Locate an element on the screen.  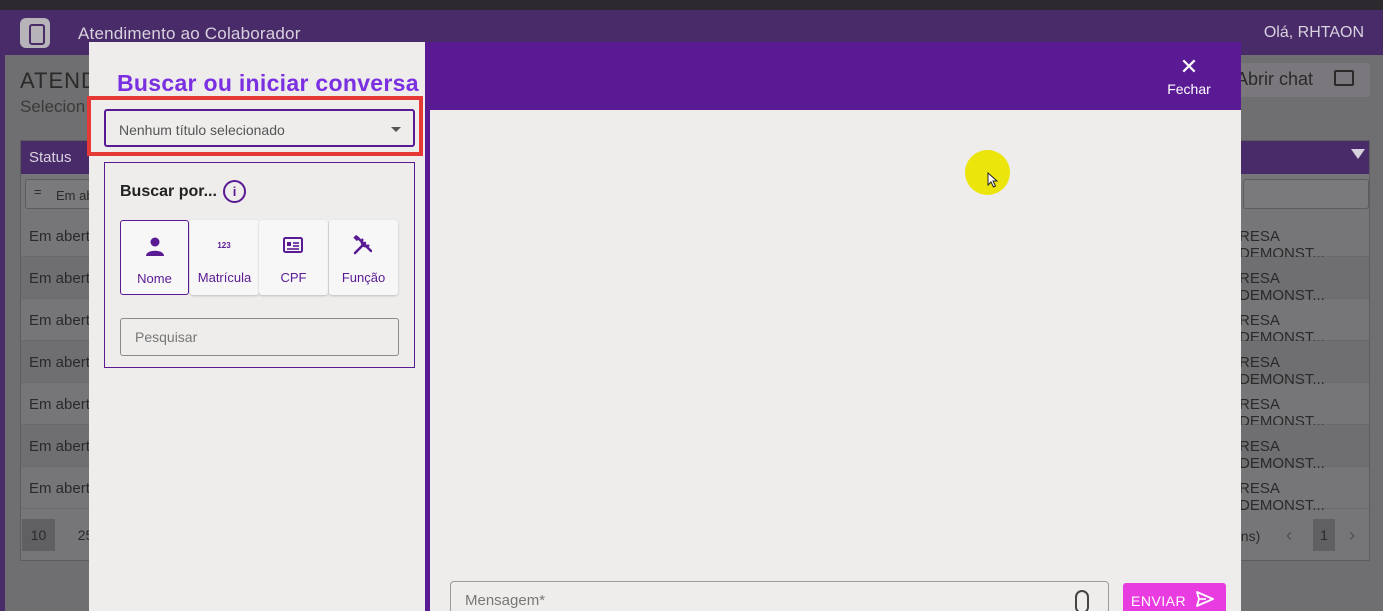
filter-icon is located at coordinates (1358, 154).